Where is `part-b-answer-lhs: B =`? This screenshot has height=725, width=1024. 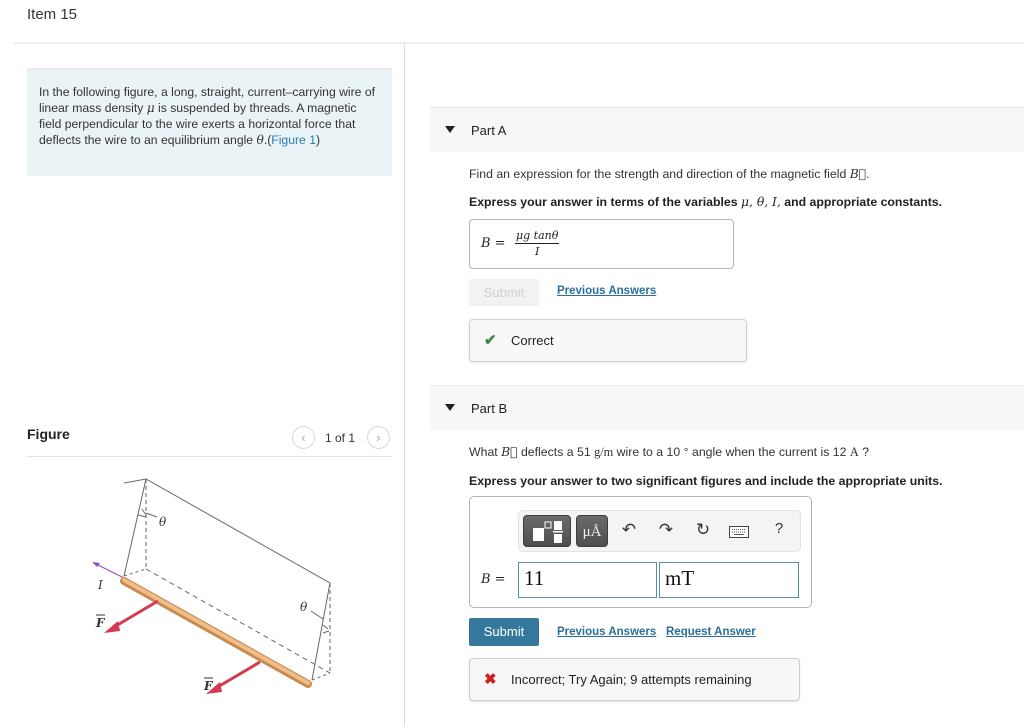 part-b-answer-lhs: B = is located at coordinates (493, 579).